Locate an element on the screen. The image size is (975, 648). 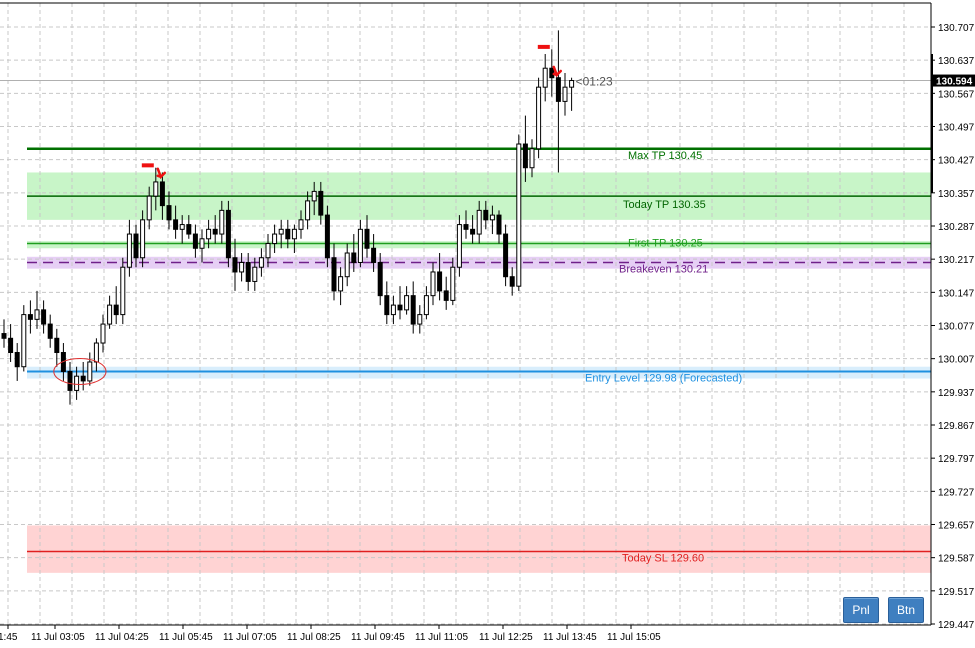
y-tick-label: 129.937 is located at coordinates (956, 393).